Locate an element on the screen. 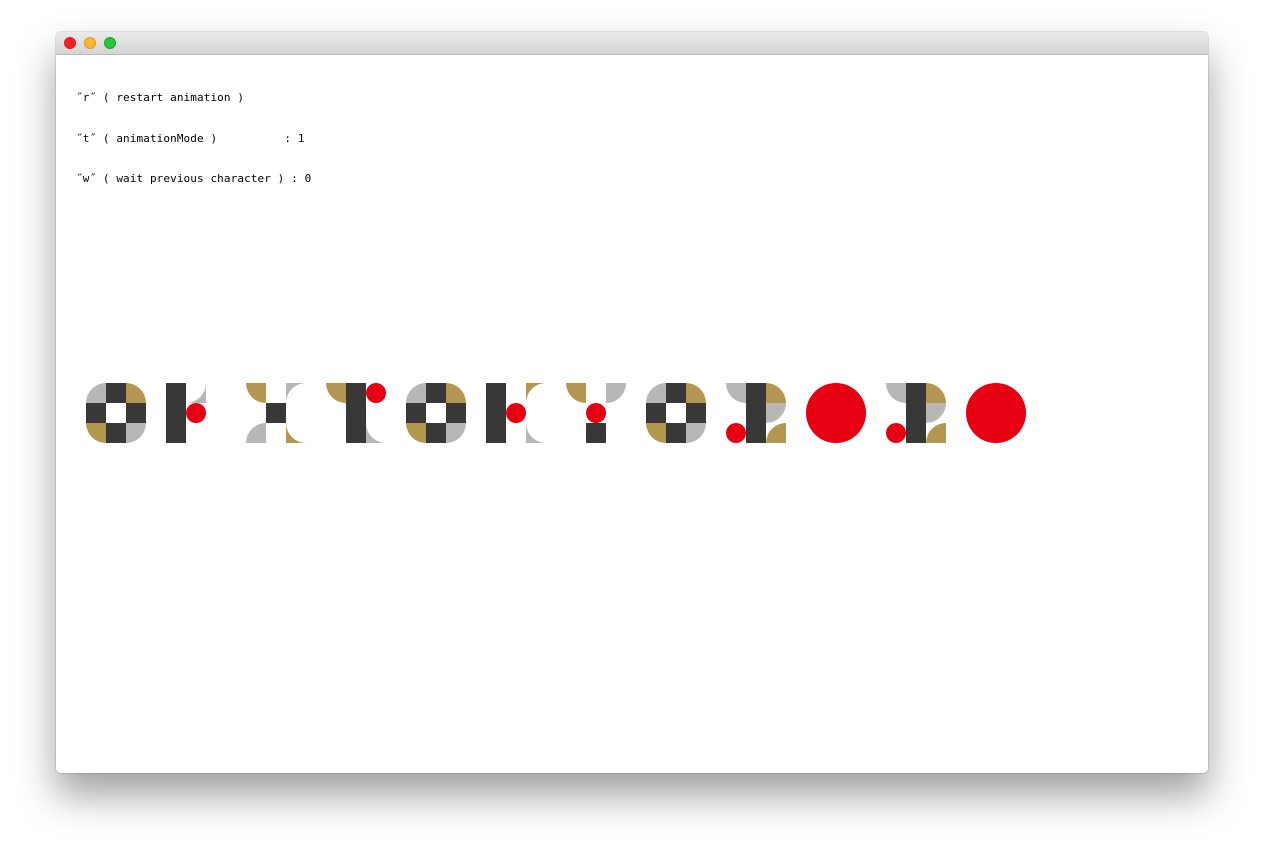 The height and width of the screenshot is (853, 1264). glyph-5-gray-quarter-tl is located at coordinates (416, 393).